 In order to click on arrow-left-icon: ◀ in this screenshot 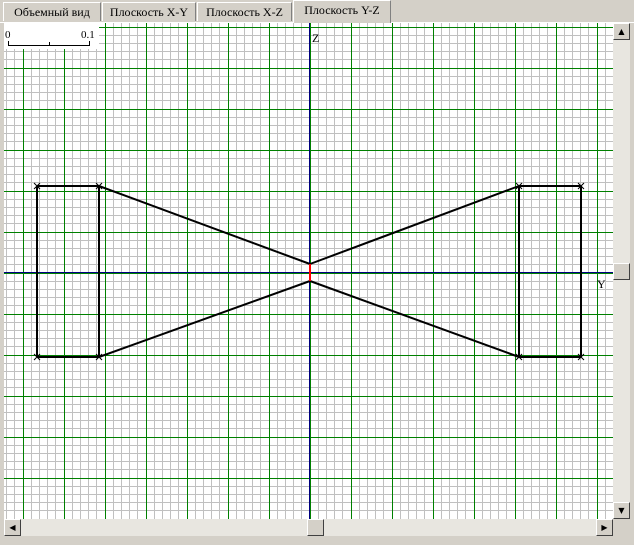, I will do `click(12, 527)`.